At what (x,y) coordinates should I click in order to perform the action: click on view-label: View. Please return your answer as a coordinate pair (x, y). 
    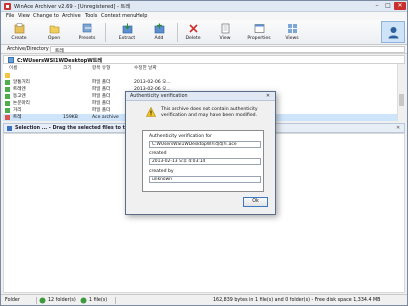
    Looking at the image, I should click on (225, 38).